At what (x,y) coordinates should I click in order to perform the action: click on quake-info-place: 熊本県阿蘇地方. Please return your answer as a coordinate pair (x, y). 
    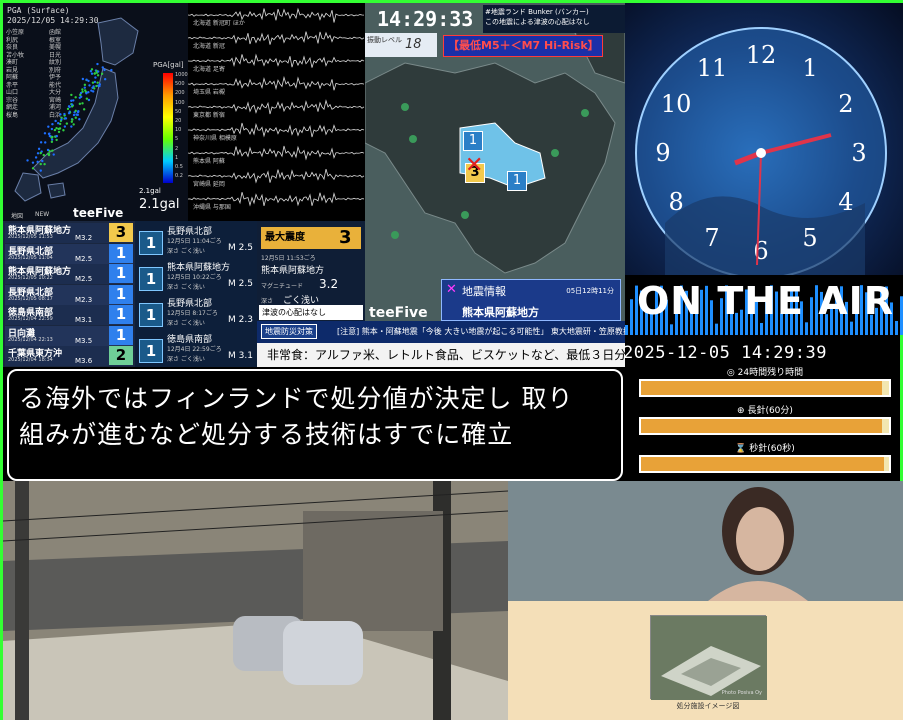
    Looking at the image, I should click on (500, 312).